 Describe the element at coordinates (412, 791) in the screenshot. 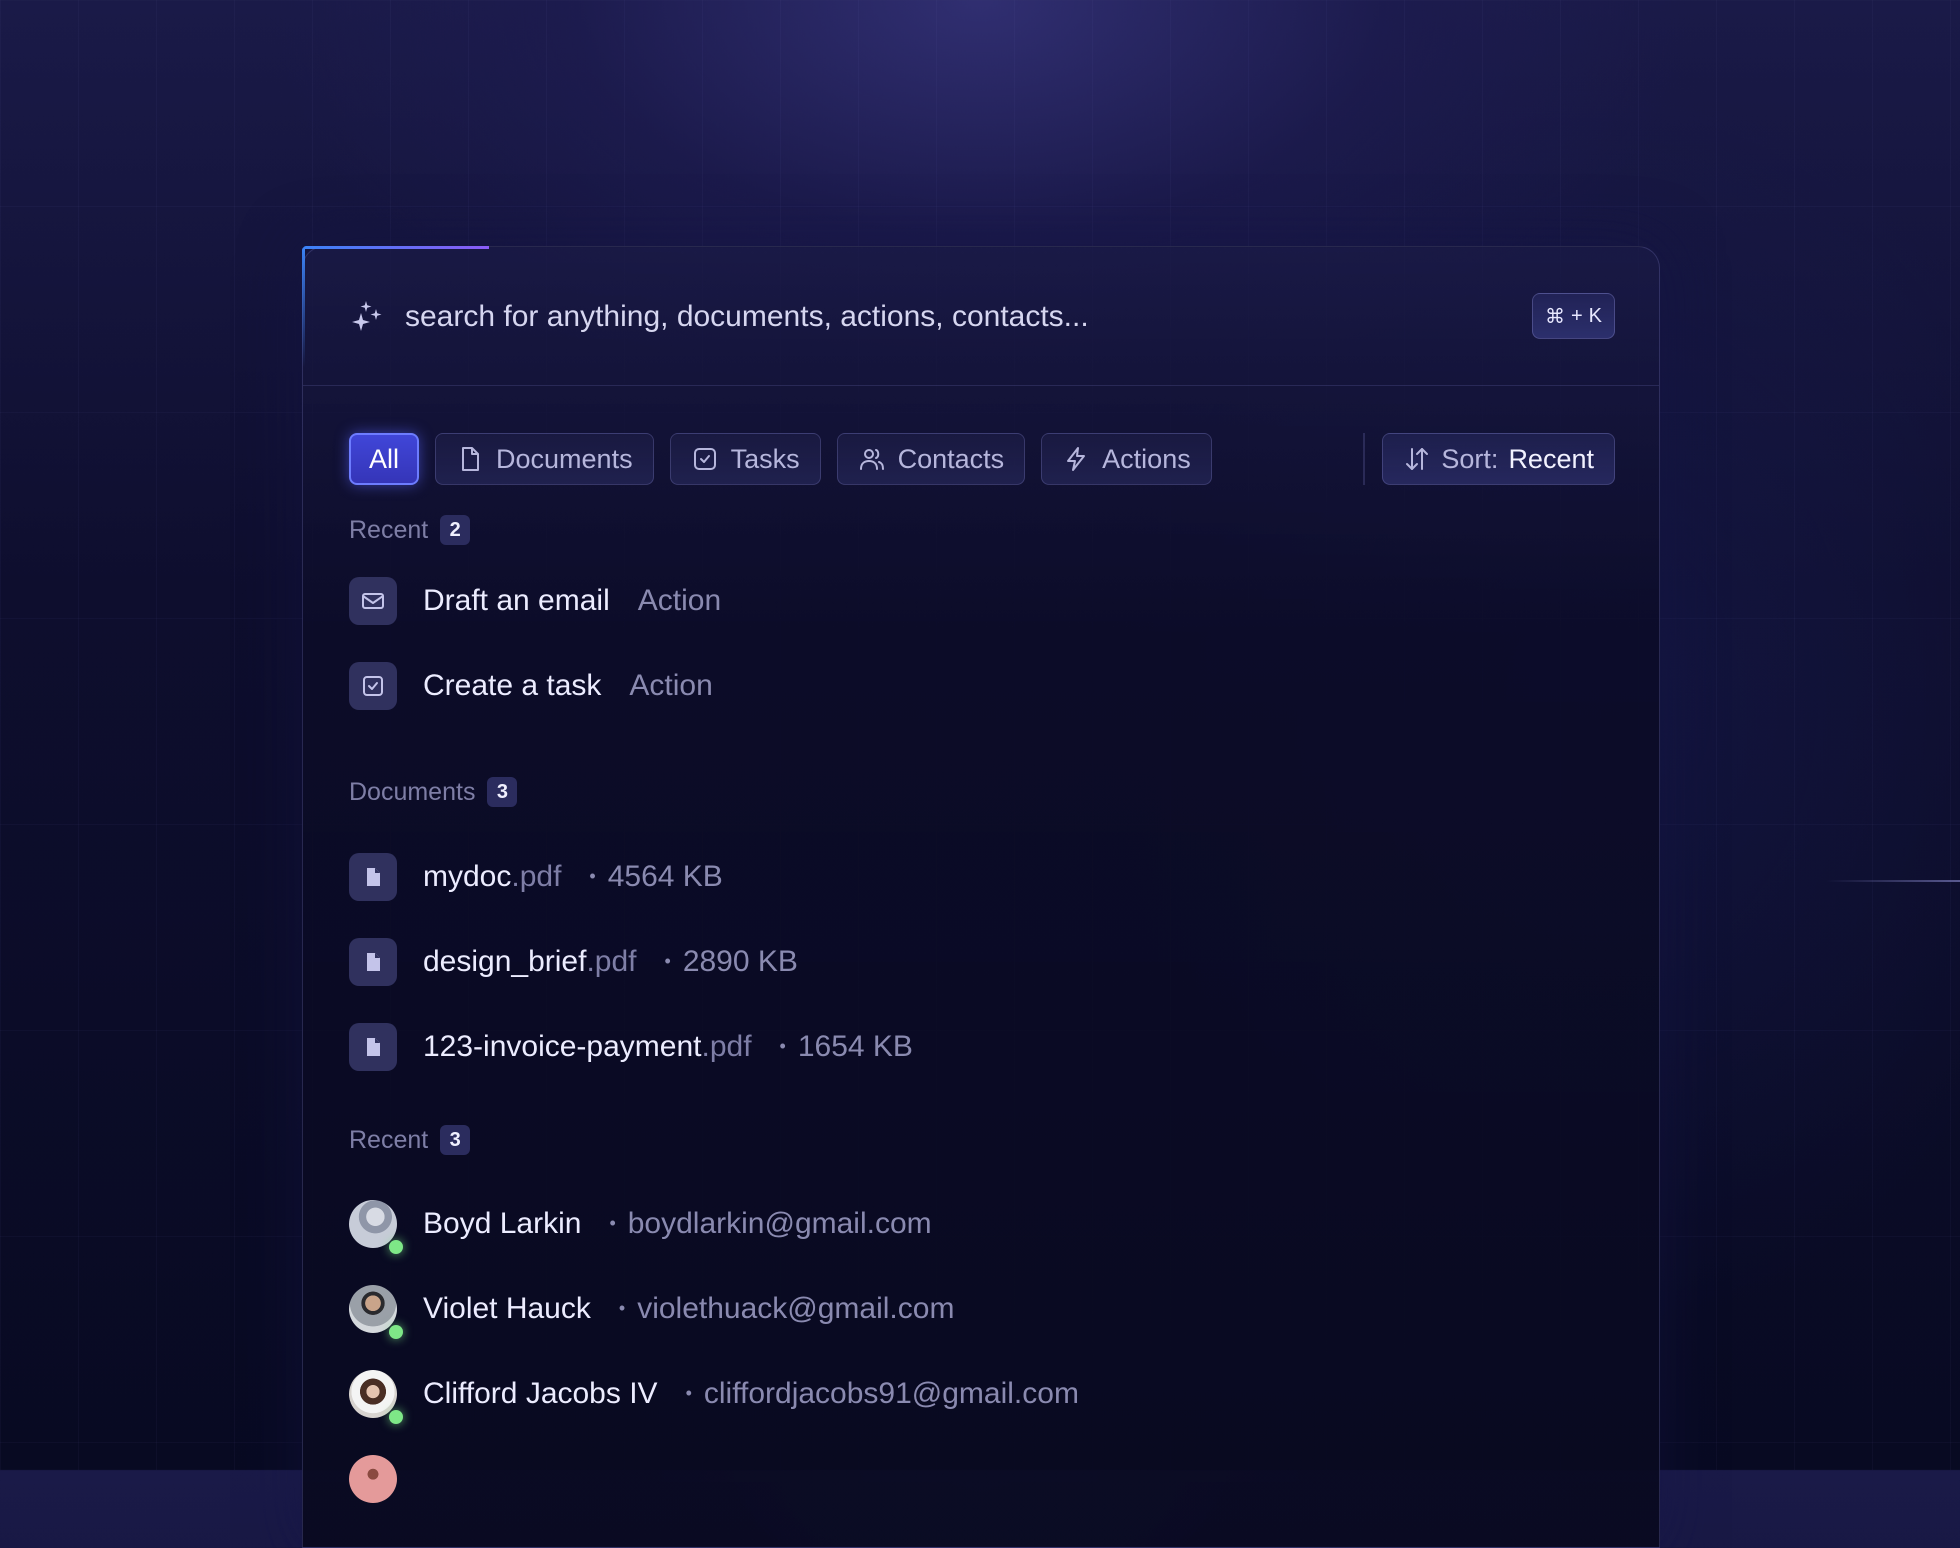

I see `section-title: Documents` at that location.